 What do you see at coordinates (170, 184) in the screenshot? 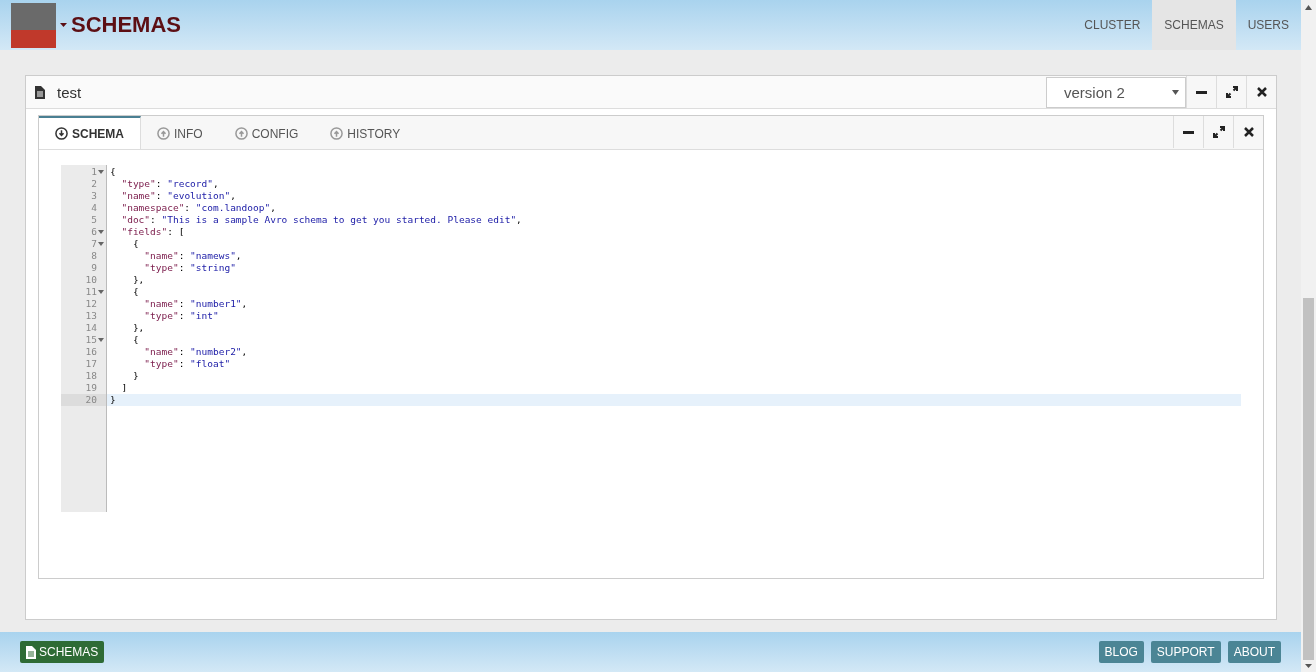
I see `code-line: "type": "record",` at bounding box center [170, 184].